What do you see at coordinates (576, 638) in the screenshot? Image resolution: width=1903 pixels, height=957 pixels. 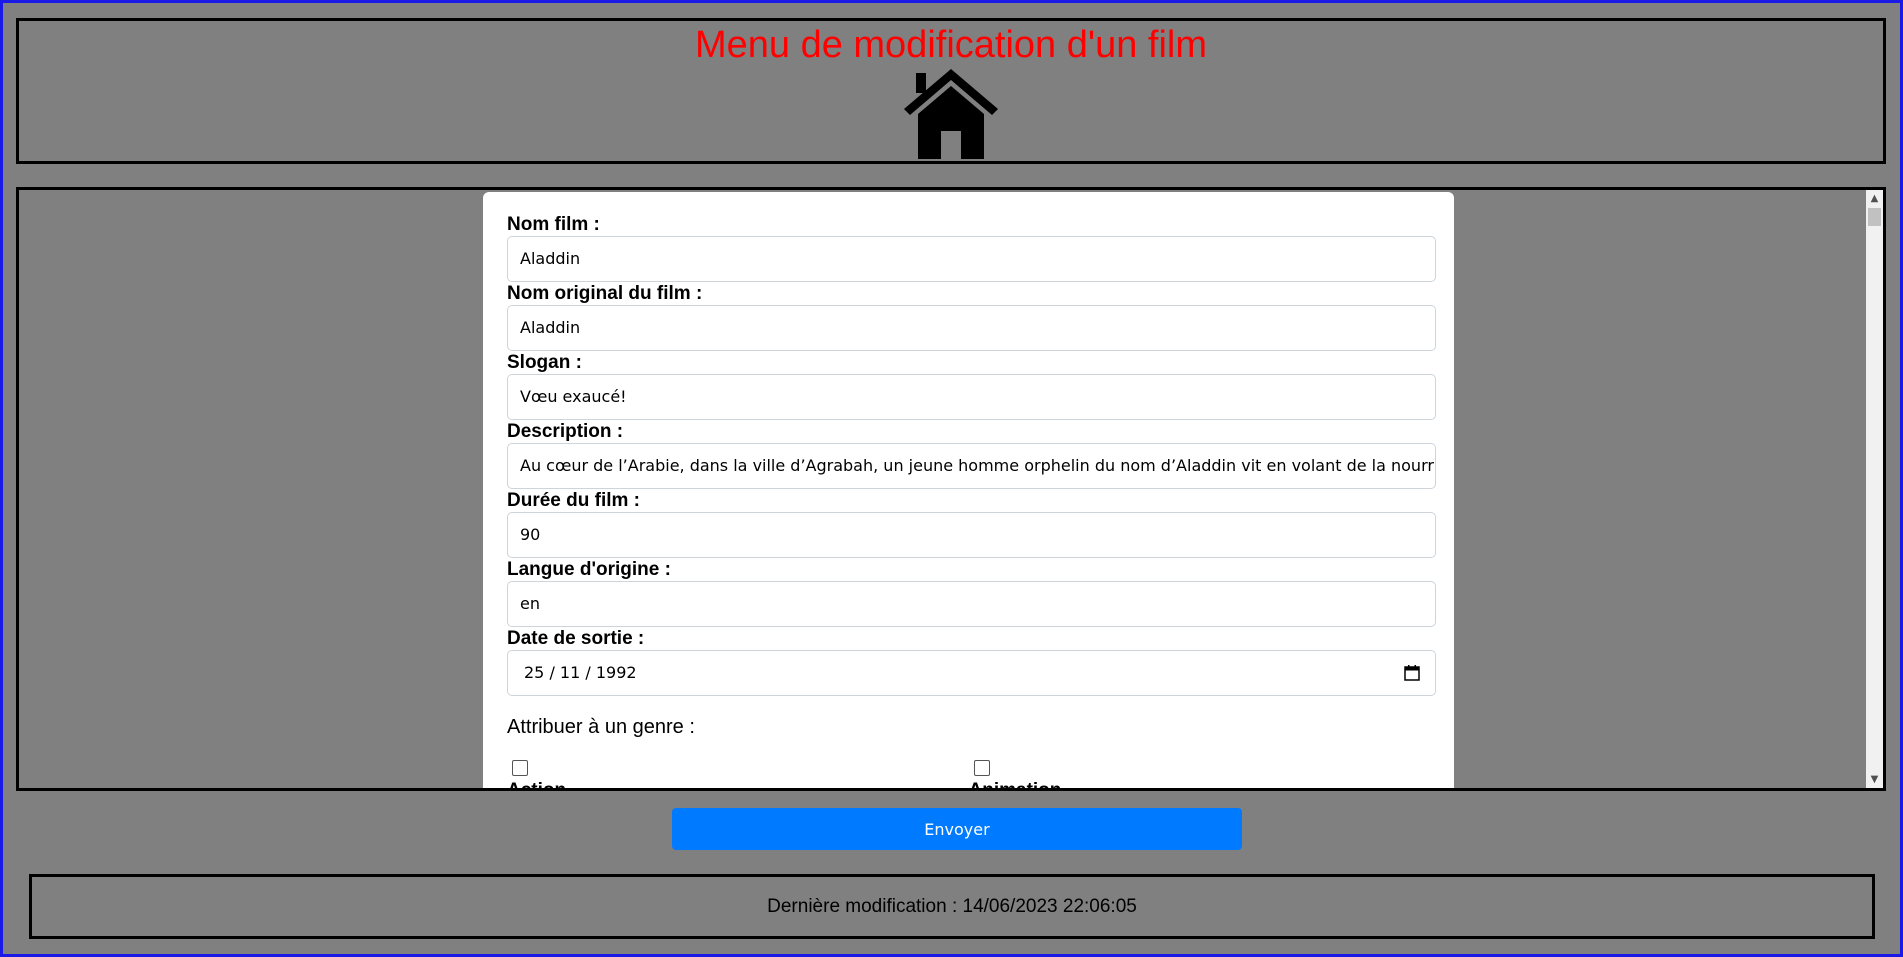 I see `field-label: Date de sortie :` at bounding box center [576, 638].